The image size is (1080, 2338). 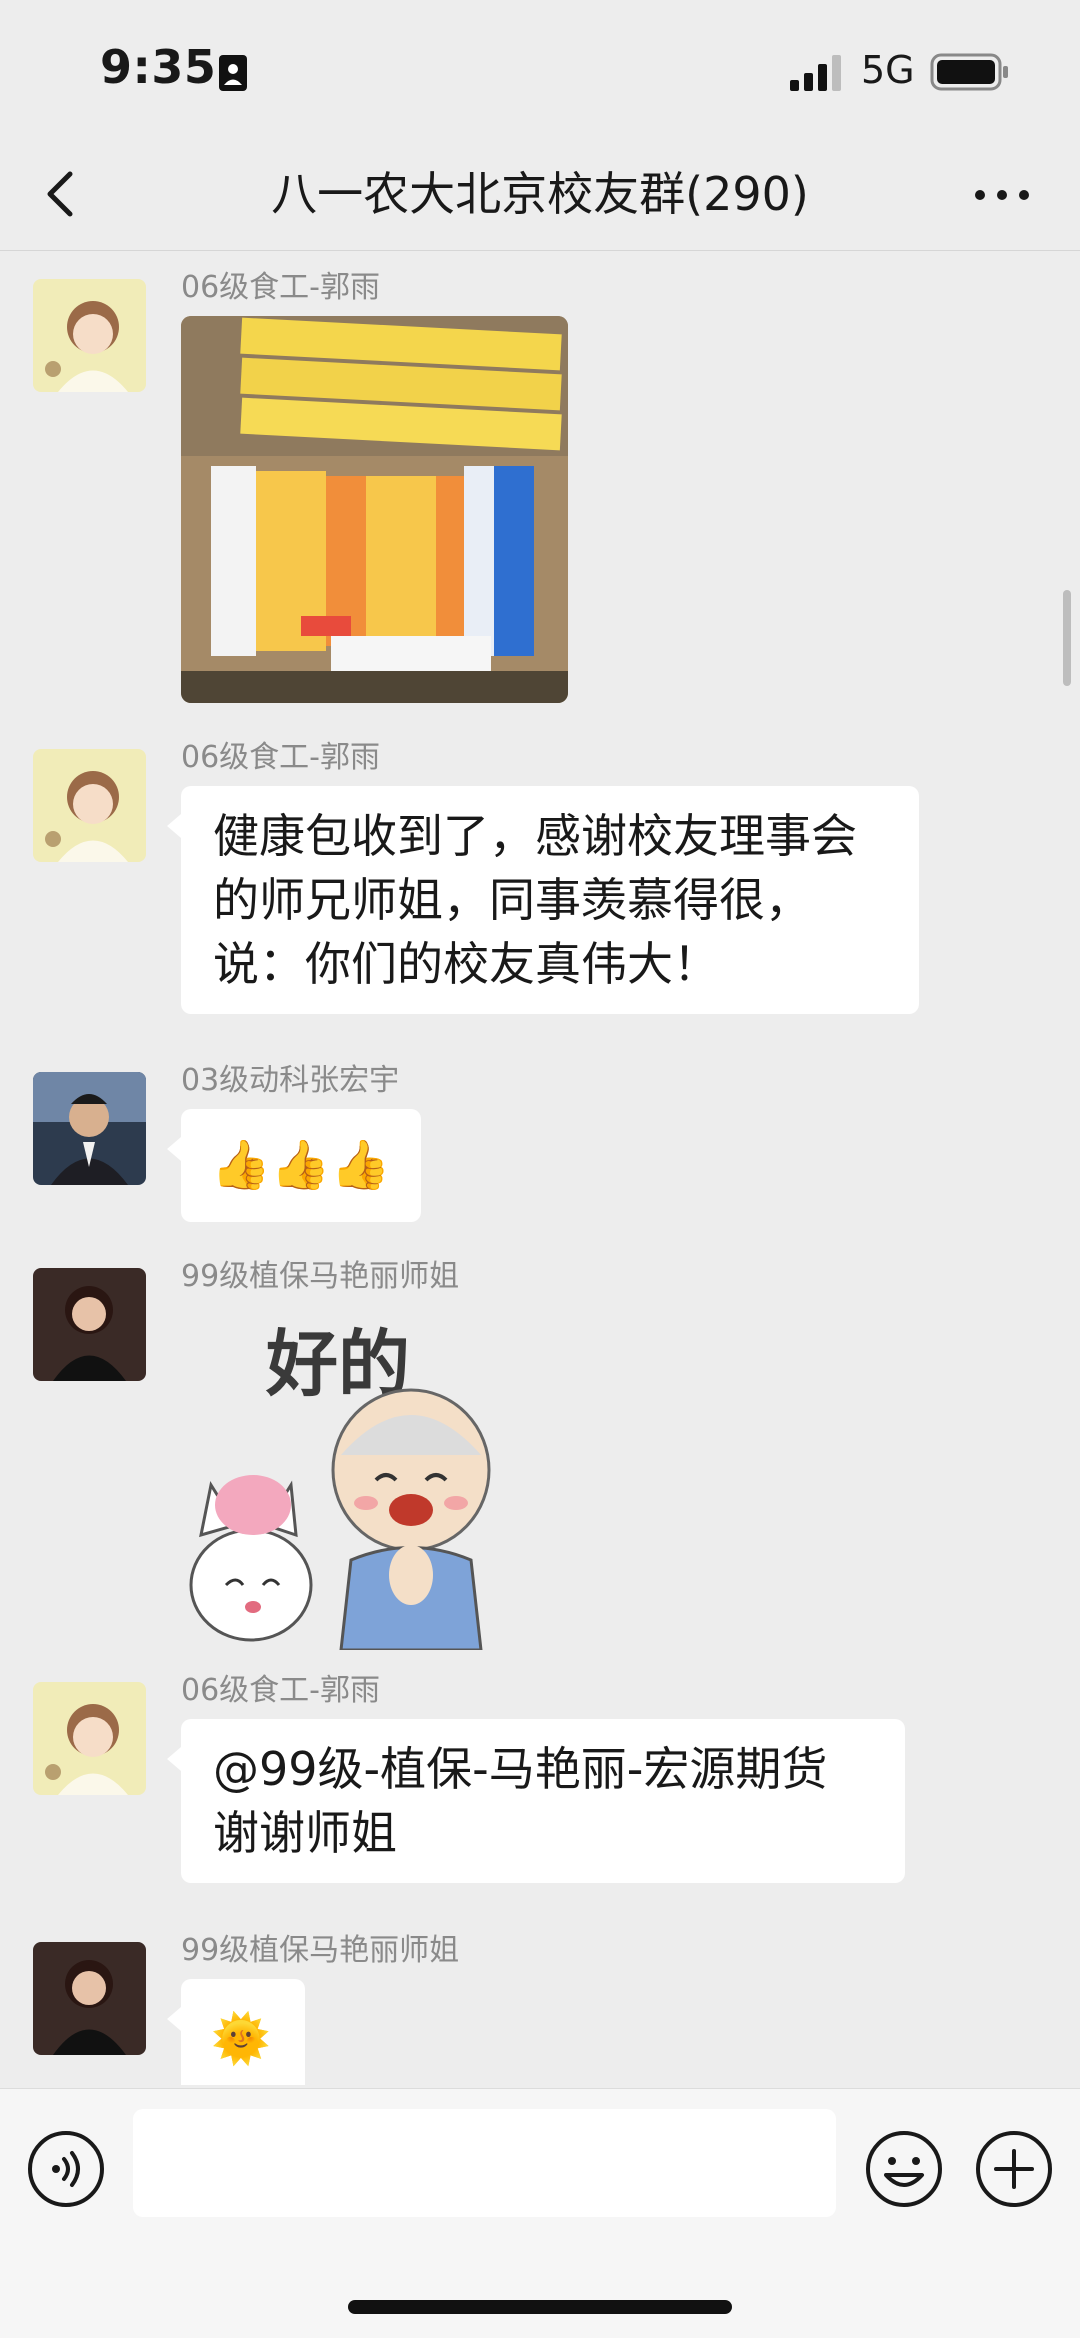 I want to click on sticker-message: 好的, so click(x=346, y=1477).